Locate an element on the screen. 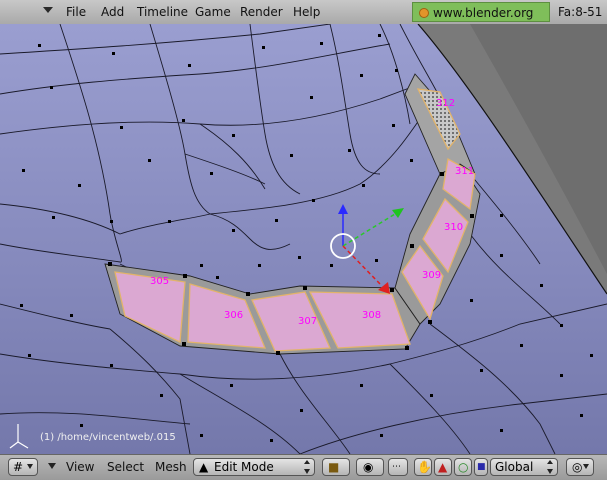 This screenshot has width=607, height=480. menu-file: File is located at coordinates (76, 12).